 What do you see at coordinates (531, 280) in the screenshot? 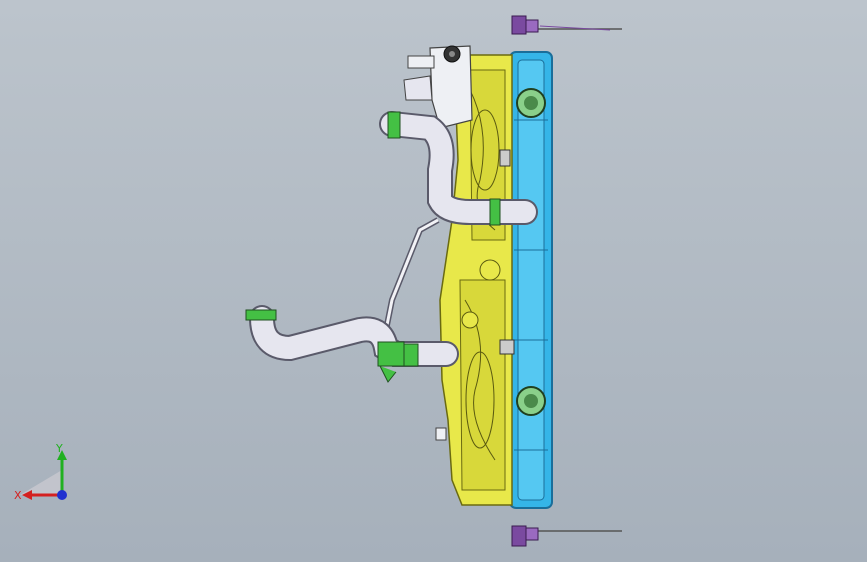
I see `radiator-tank` at bounding box center [531, 280].